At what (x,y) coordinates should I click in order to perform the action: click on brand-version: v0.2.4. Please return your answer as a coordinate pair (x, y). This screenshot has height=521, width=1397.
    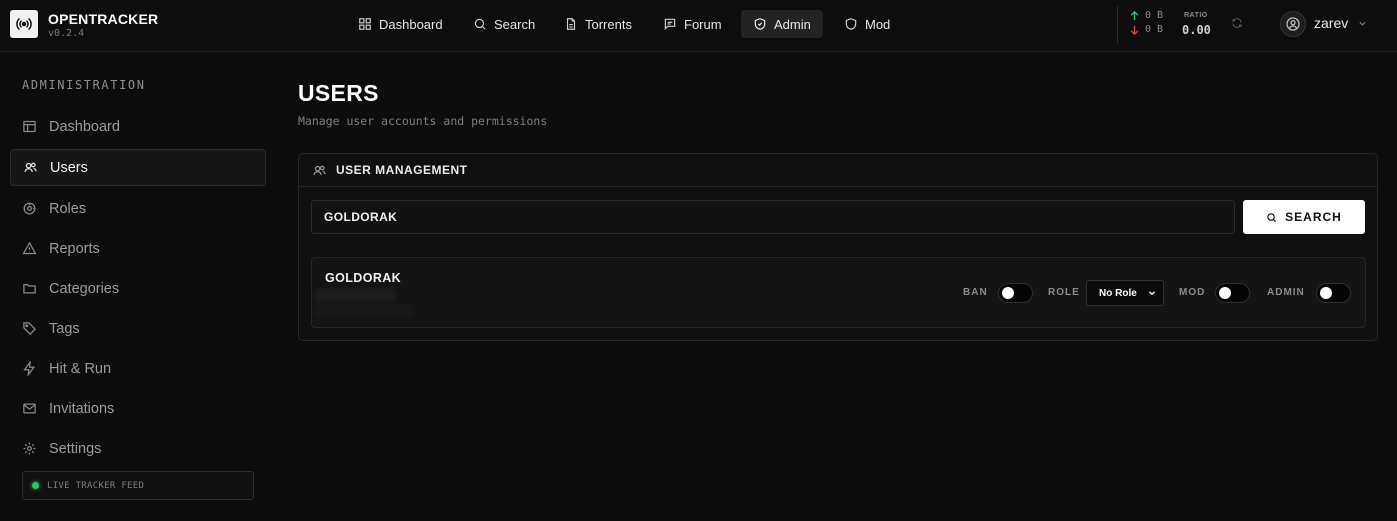
    Looking at the image, I should click on (66, 33).